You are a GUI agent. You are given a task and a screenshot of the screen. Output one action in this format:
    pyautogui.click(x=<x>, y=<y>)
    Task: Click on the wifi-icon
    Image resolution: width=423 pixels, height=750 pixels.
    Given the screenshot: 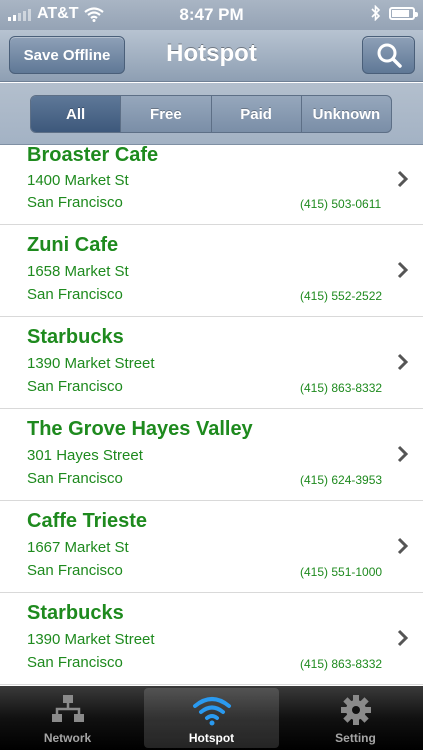 What is the action you would take?
    pyautogui.click(x=211, y=711)
    